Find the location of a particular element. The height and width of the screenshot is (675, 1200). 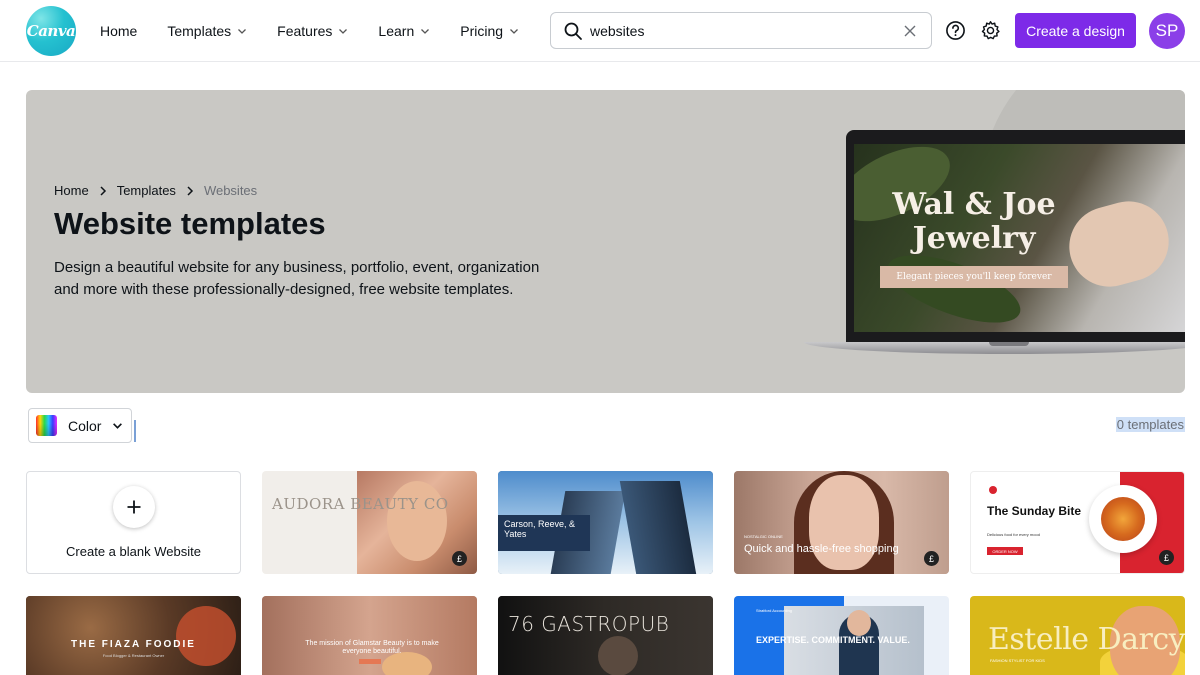

avatar: SP is located at coordinates (1167, 31).